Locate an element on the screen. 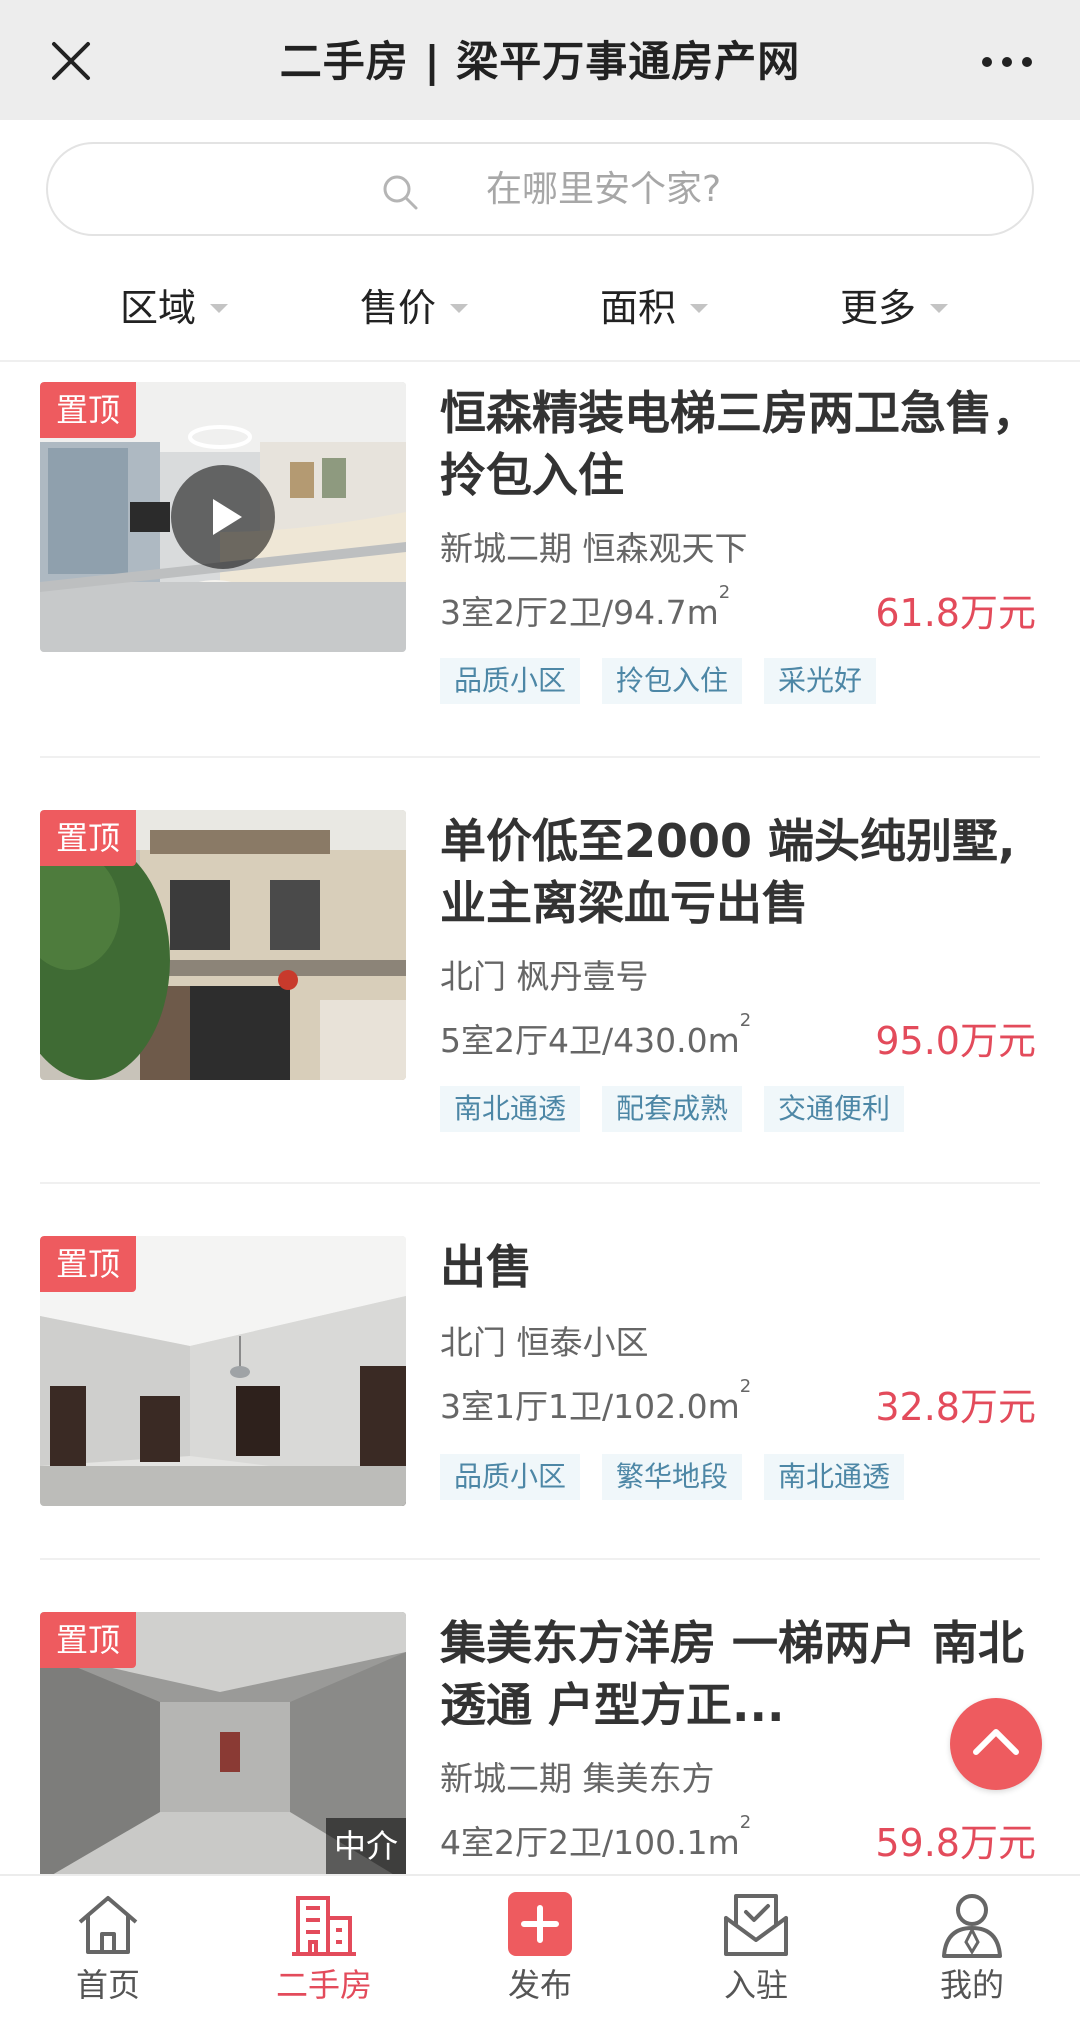  listing-spec-text: 5室2厅4卫/430.0m is located at coordinates (590, 1040).